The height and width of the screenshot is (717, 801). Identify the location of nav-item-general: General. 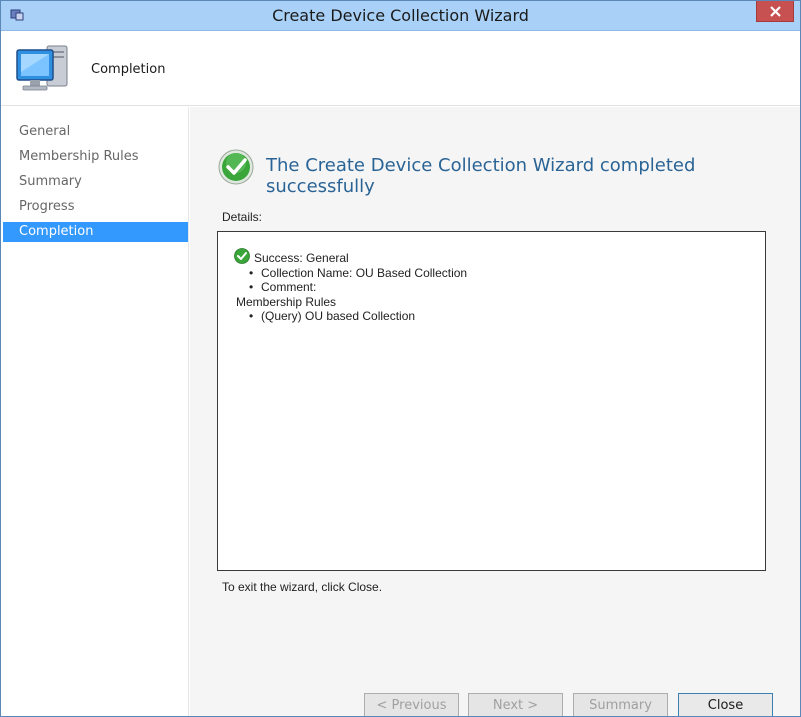
(95, 132).